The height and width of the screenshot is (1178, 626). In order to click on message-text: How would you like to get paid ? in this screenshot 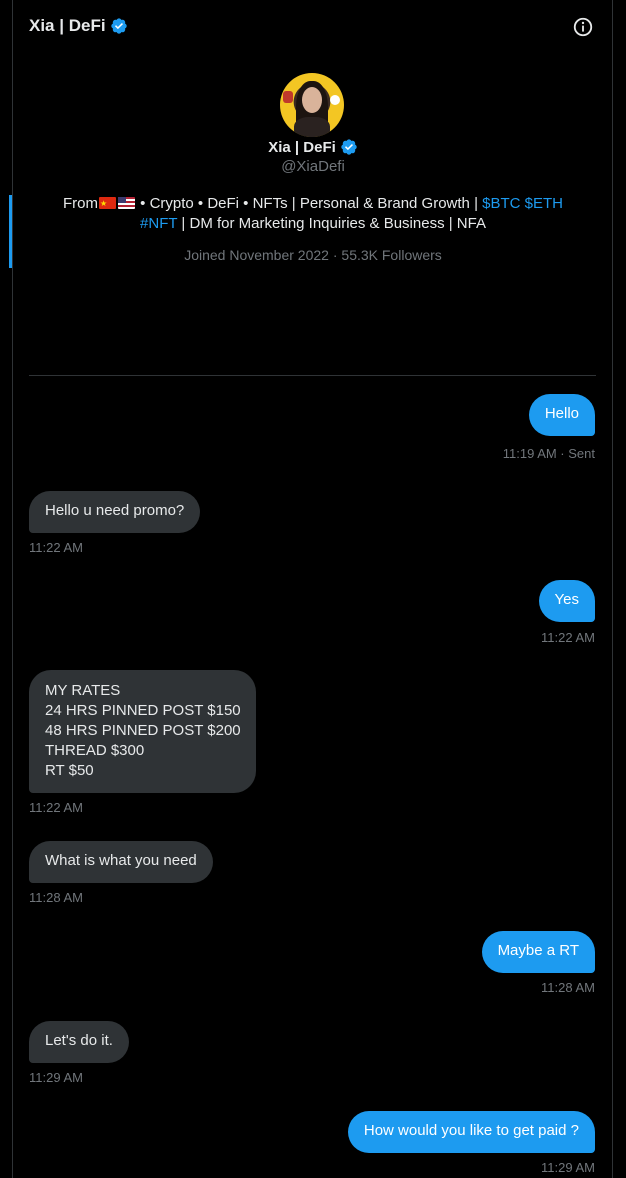, I will do `click(471, 1130)`.